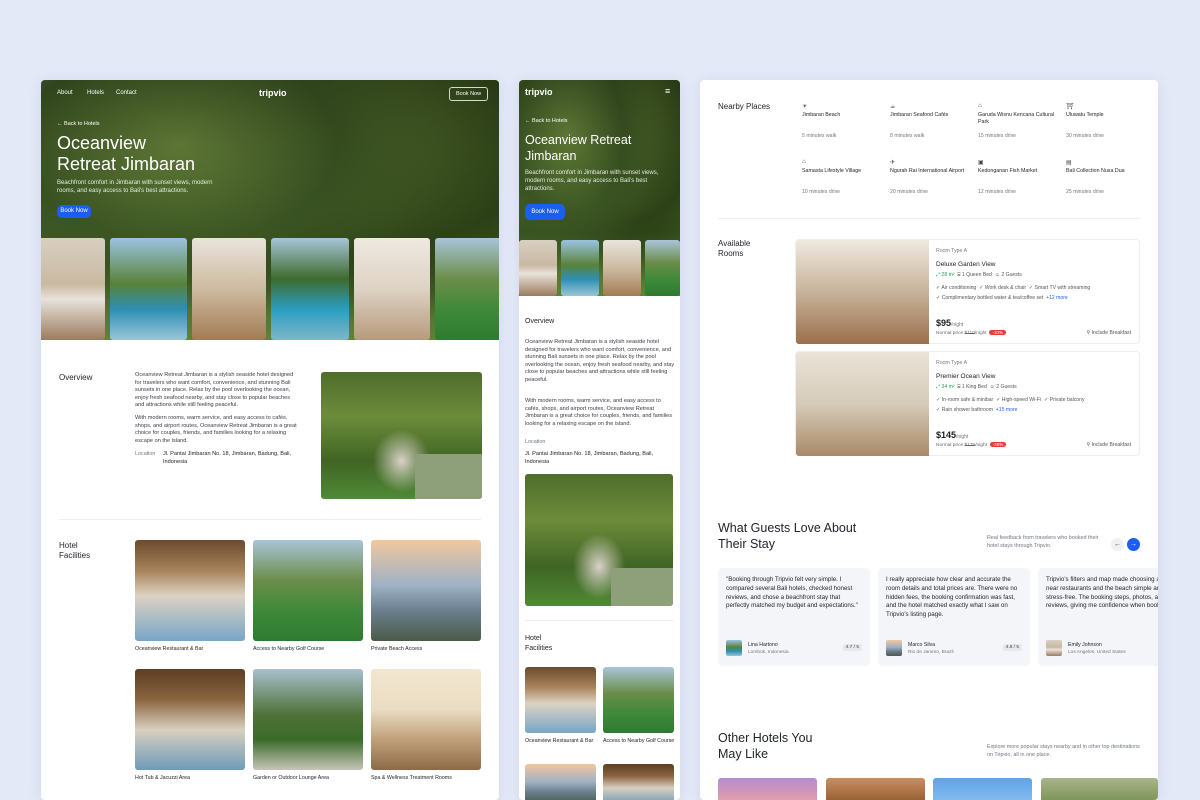  Describe the element at coordinates (1057, 298) in the screenshot. I see `more-features-link: +12 more` at that location.